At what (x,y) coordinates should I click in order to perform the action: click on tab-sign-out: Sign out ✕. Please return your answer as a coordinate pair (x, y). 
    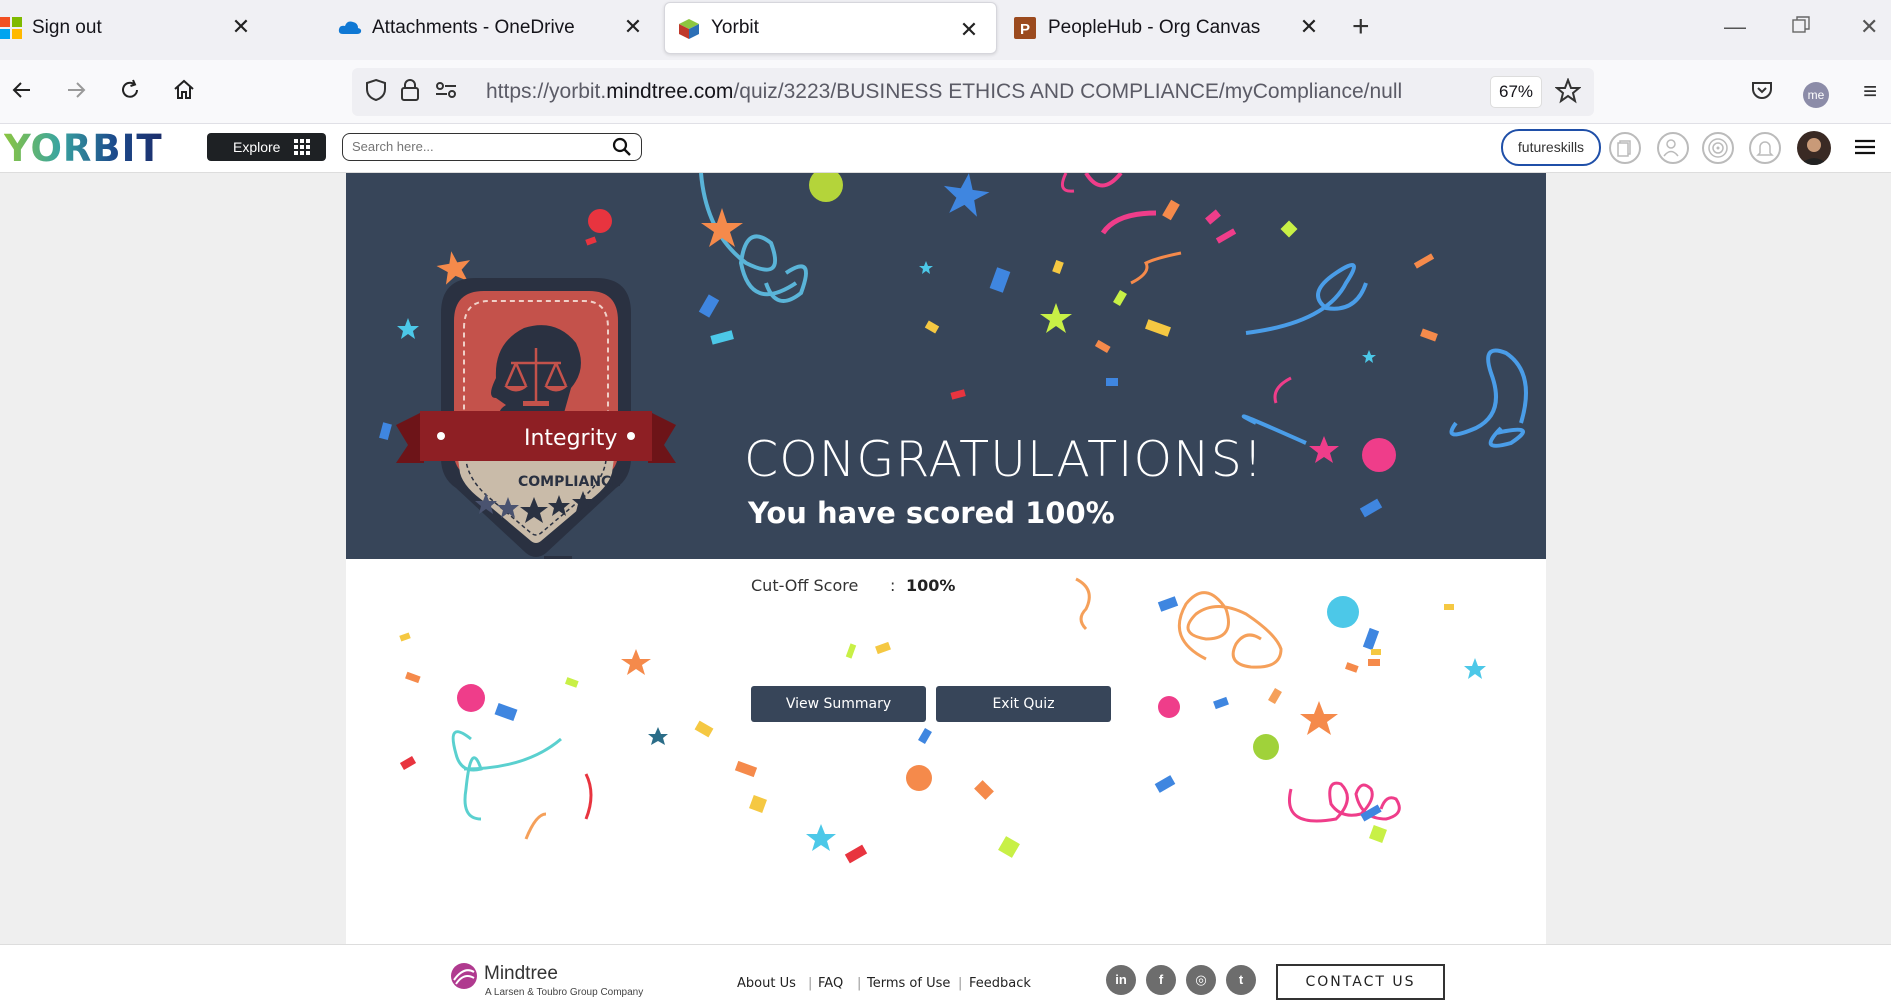
    Looking at the image, I should click on (136, 27).